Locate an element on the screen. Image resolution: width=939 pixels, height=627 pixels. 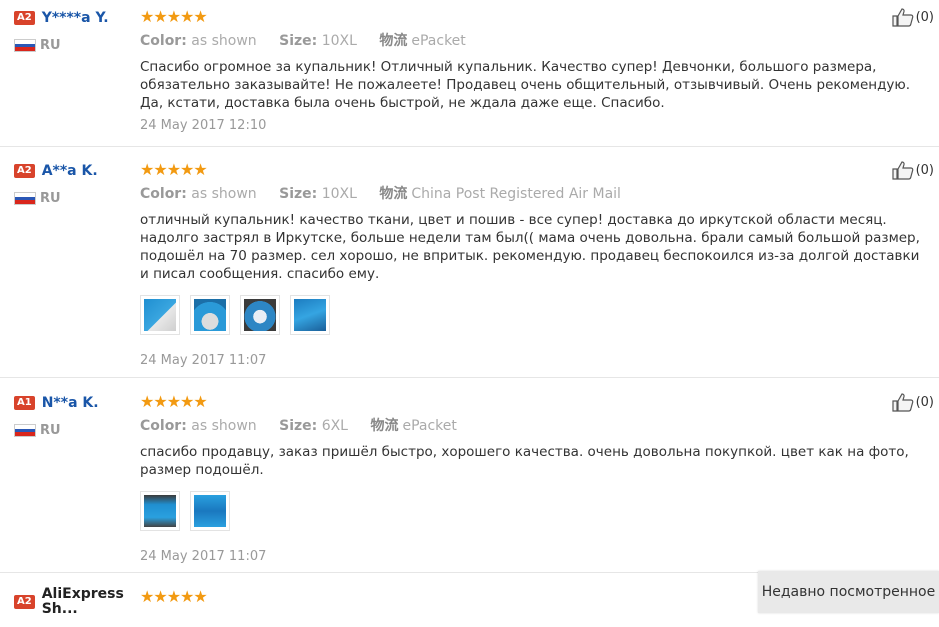
reviewer-info: A2 A**a K. RU is located at coordinates (76, 183).